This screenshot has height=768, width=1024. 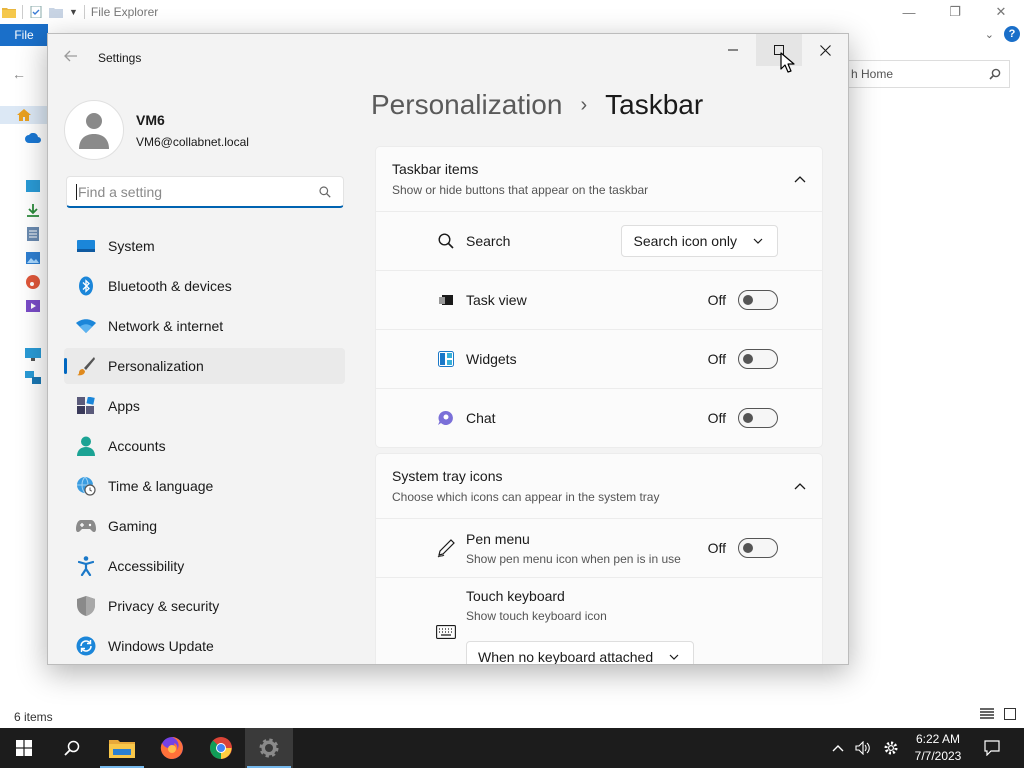 What do you see at coordinates (325, 191) in the screenshot?
I see `search-icon` at bounding box center [325, 191].